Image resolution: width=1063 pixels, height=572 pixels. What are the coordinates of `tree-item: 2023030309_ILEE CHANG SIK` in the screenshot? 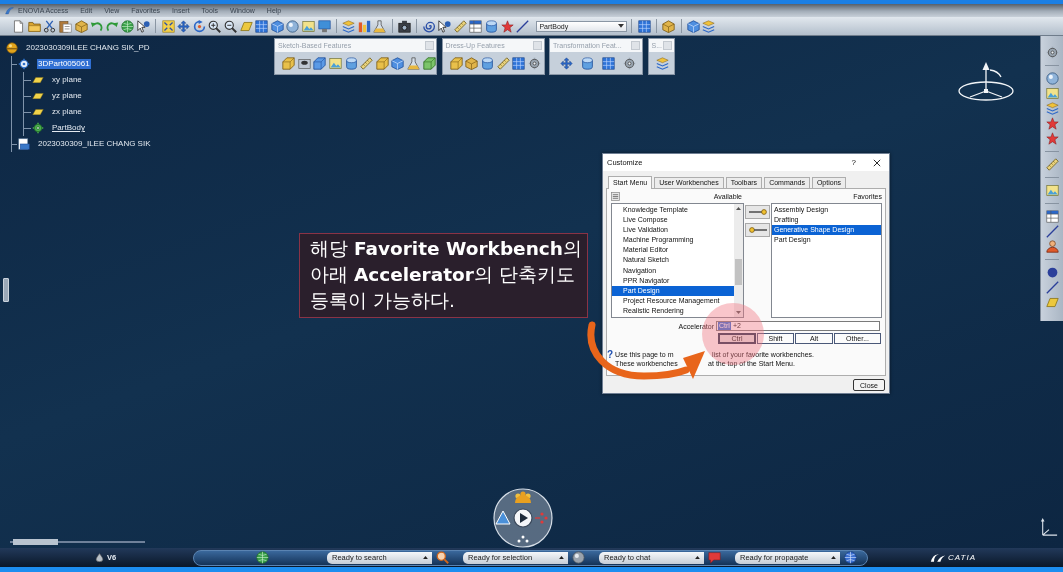 It's located at (94, 144).